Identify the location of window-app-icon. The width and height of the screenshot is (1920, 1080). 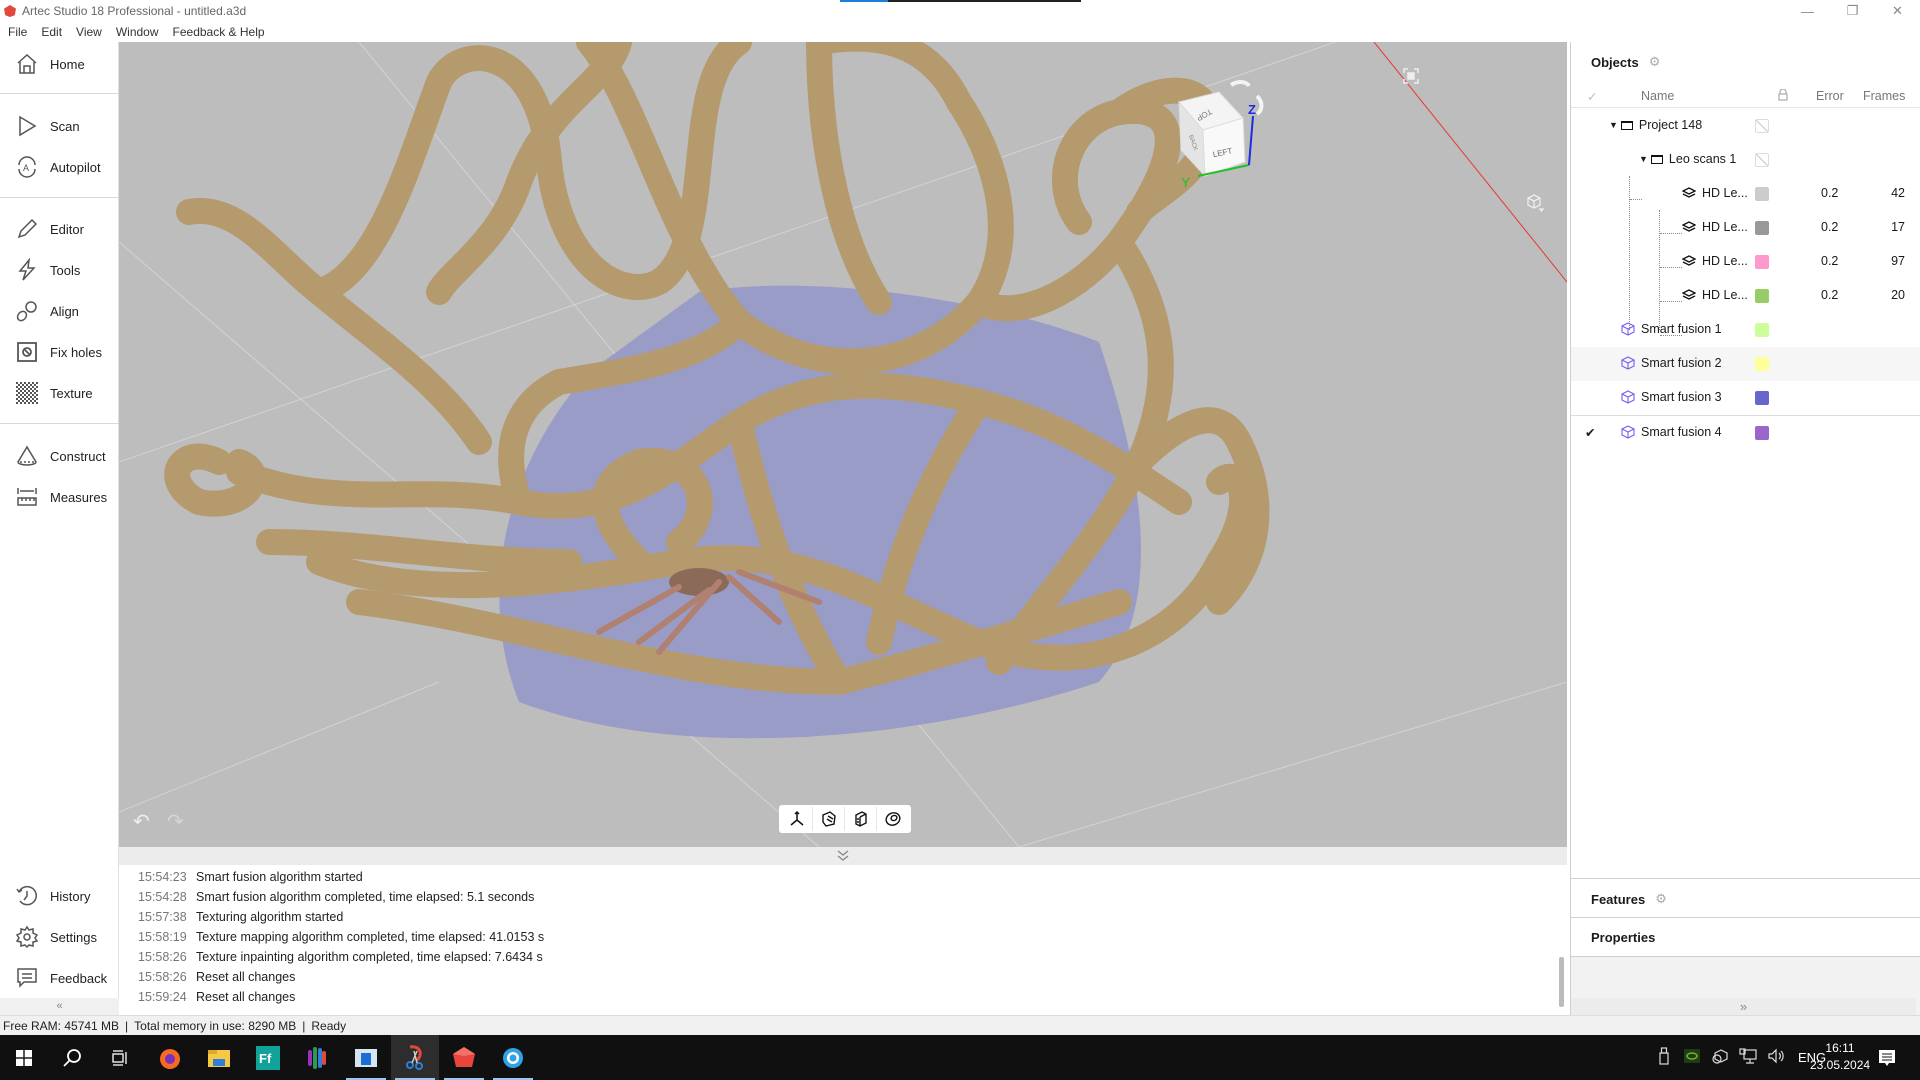
(366, 1057).